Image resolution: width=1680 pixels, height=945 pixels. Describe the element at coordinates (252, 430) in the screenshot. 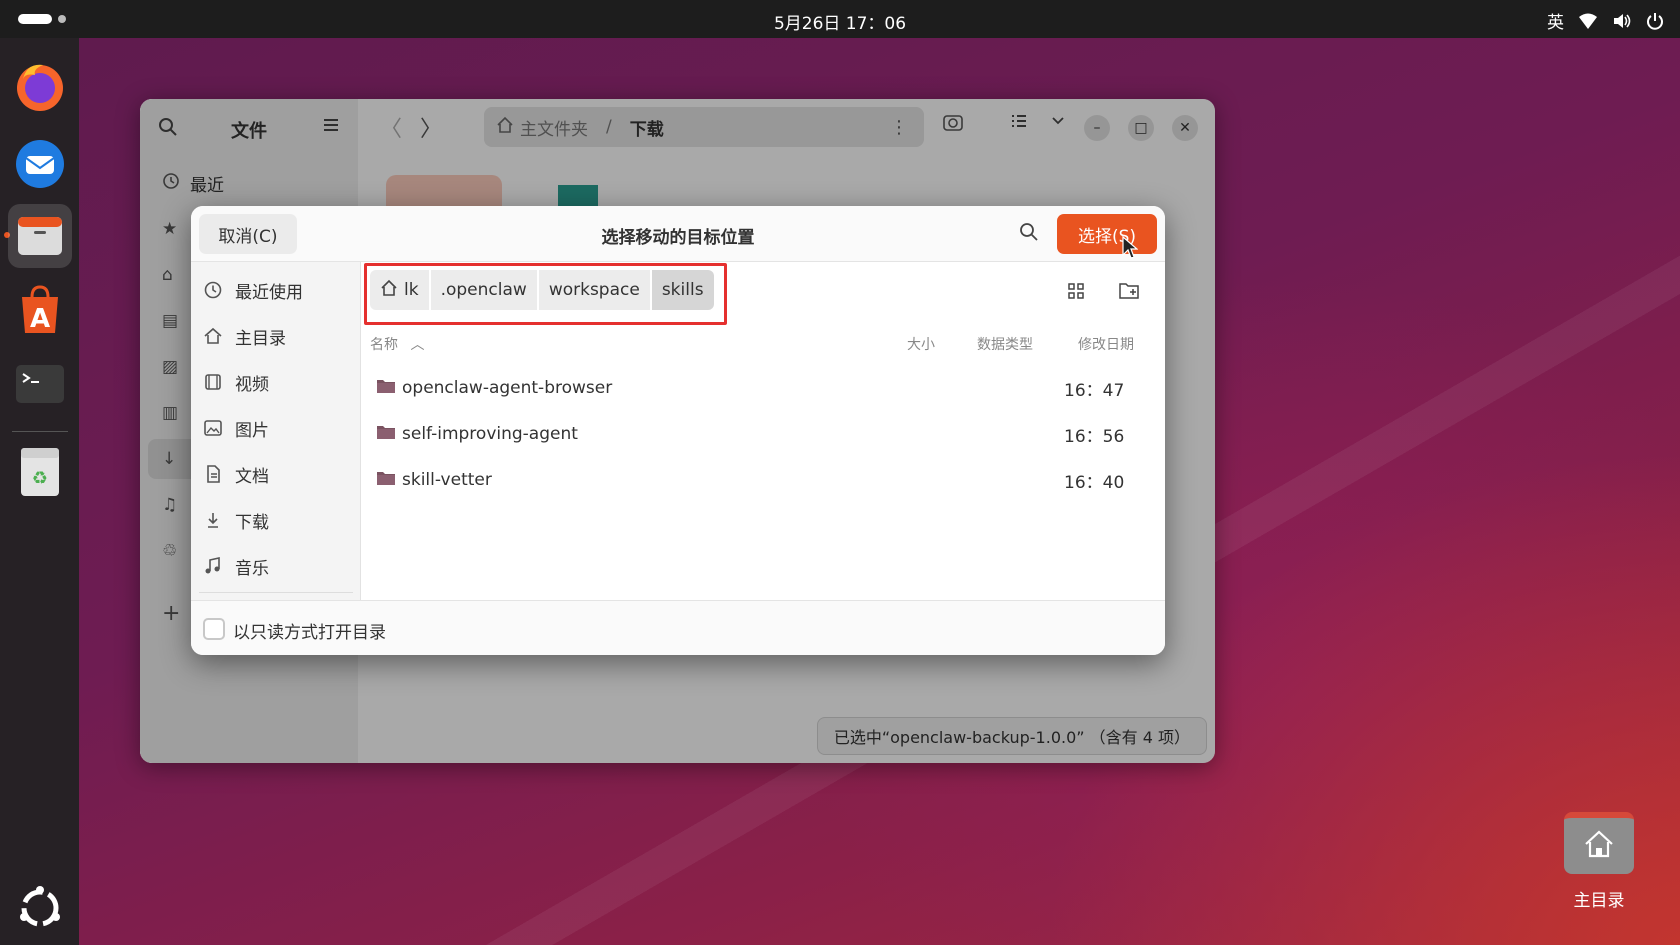

I see `place-label: 图片` at that location.